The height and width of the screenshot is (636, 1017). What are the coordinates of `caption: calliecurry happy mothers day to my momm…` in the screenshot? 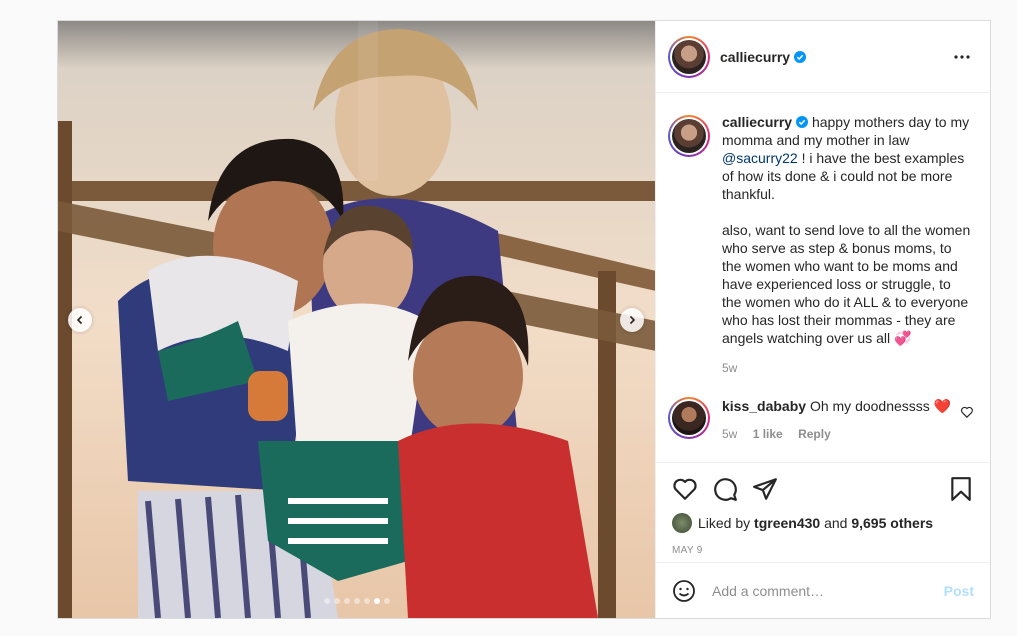 It's located at (821, 230).